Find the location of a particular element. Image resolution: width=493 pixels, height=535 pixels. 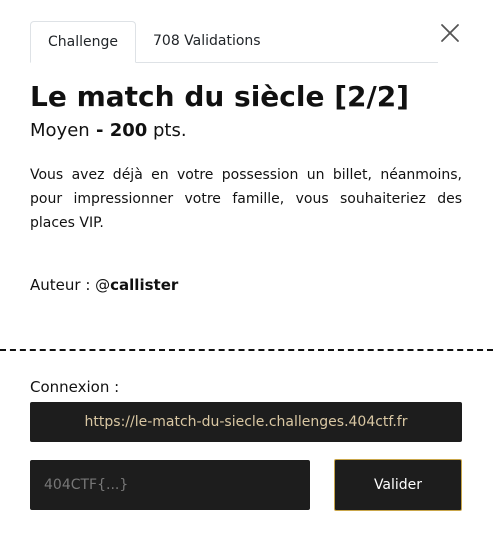

tab-bar: Challenge 708 Validations is located at coordinates (234, 42).